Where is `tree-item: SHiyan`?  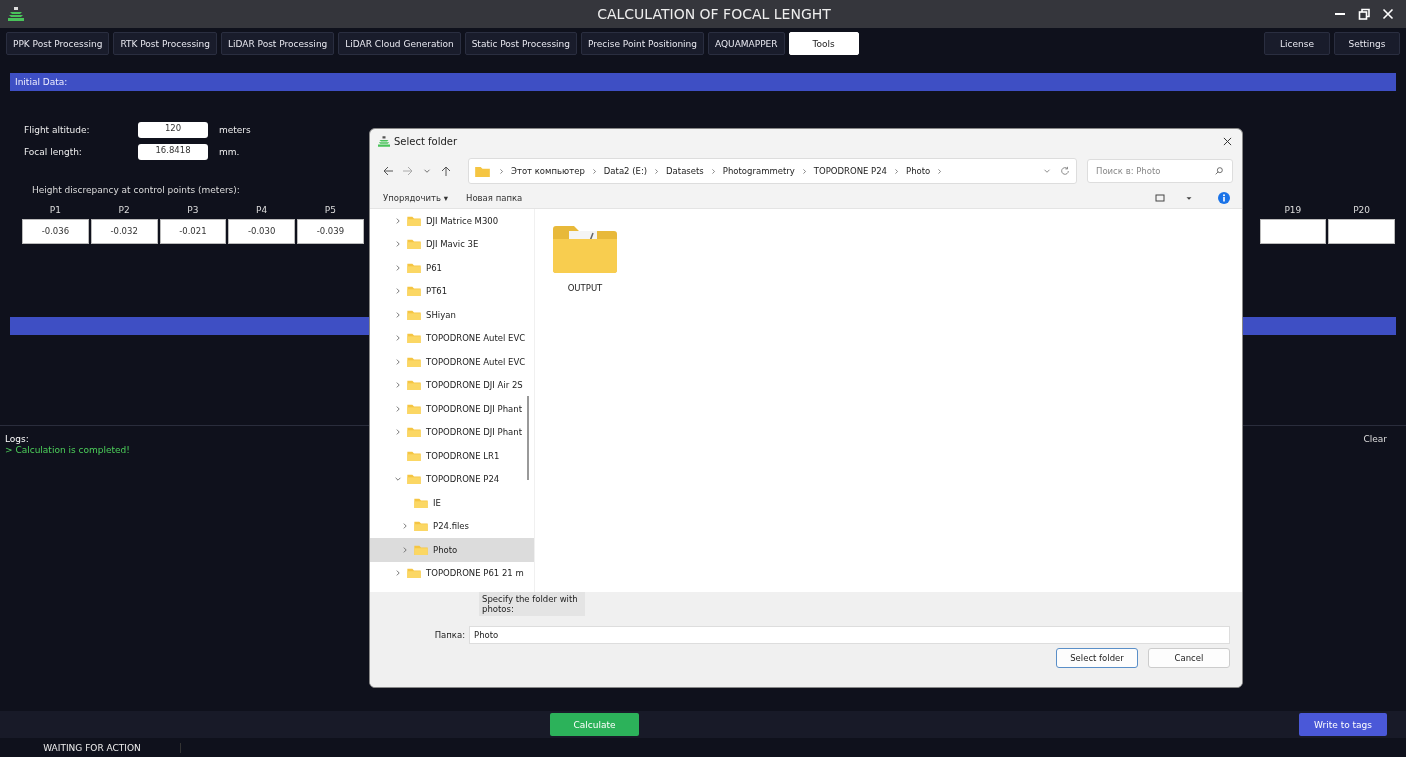
tree-item: SHiyan is located at coordinates (452, 315).